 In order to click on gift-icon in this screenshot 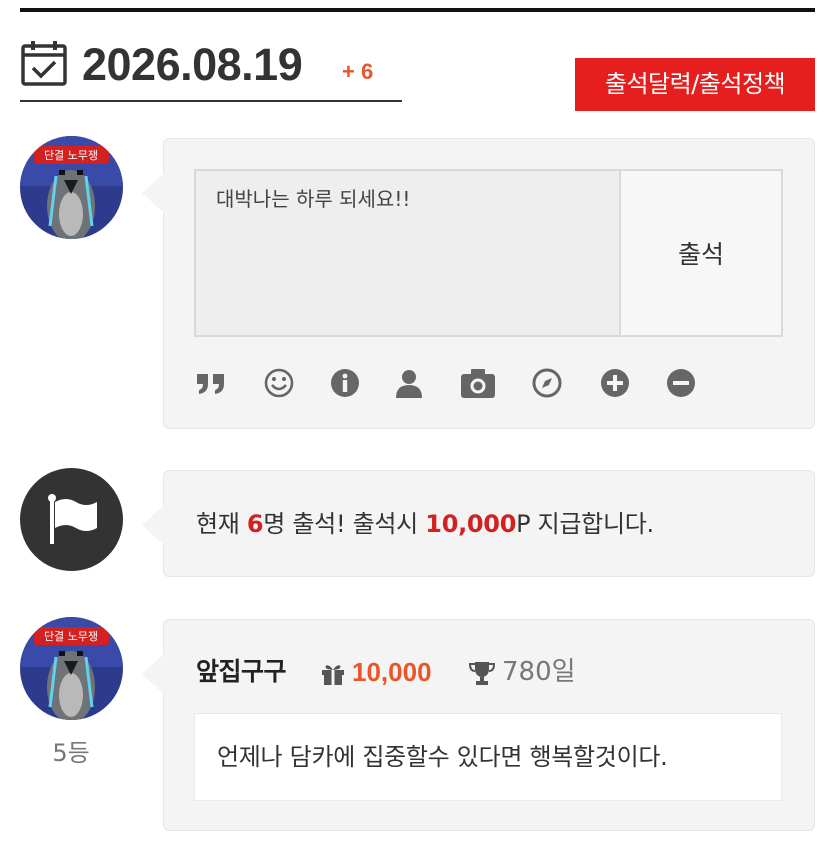, I will do `click(333, 675)`.